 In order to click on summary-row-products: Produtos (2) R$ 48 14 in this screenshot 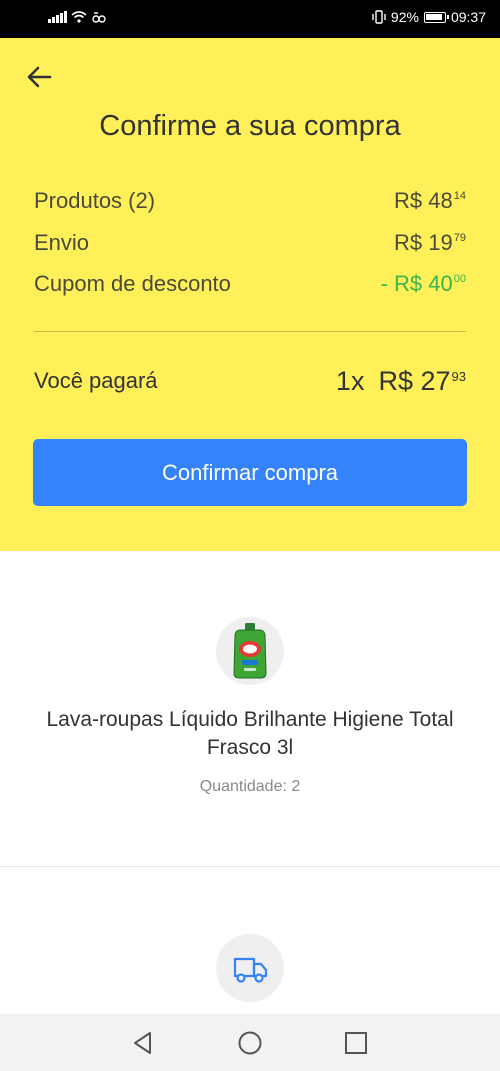, I will do `click(250, 201)`.